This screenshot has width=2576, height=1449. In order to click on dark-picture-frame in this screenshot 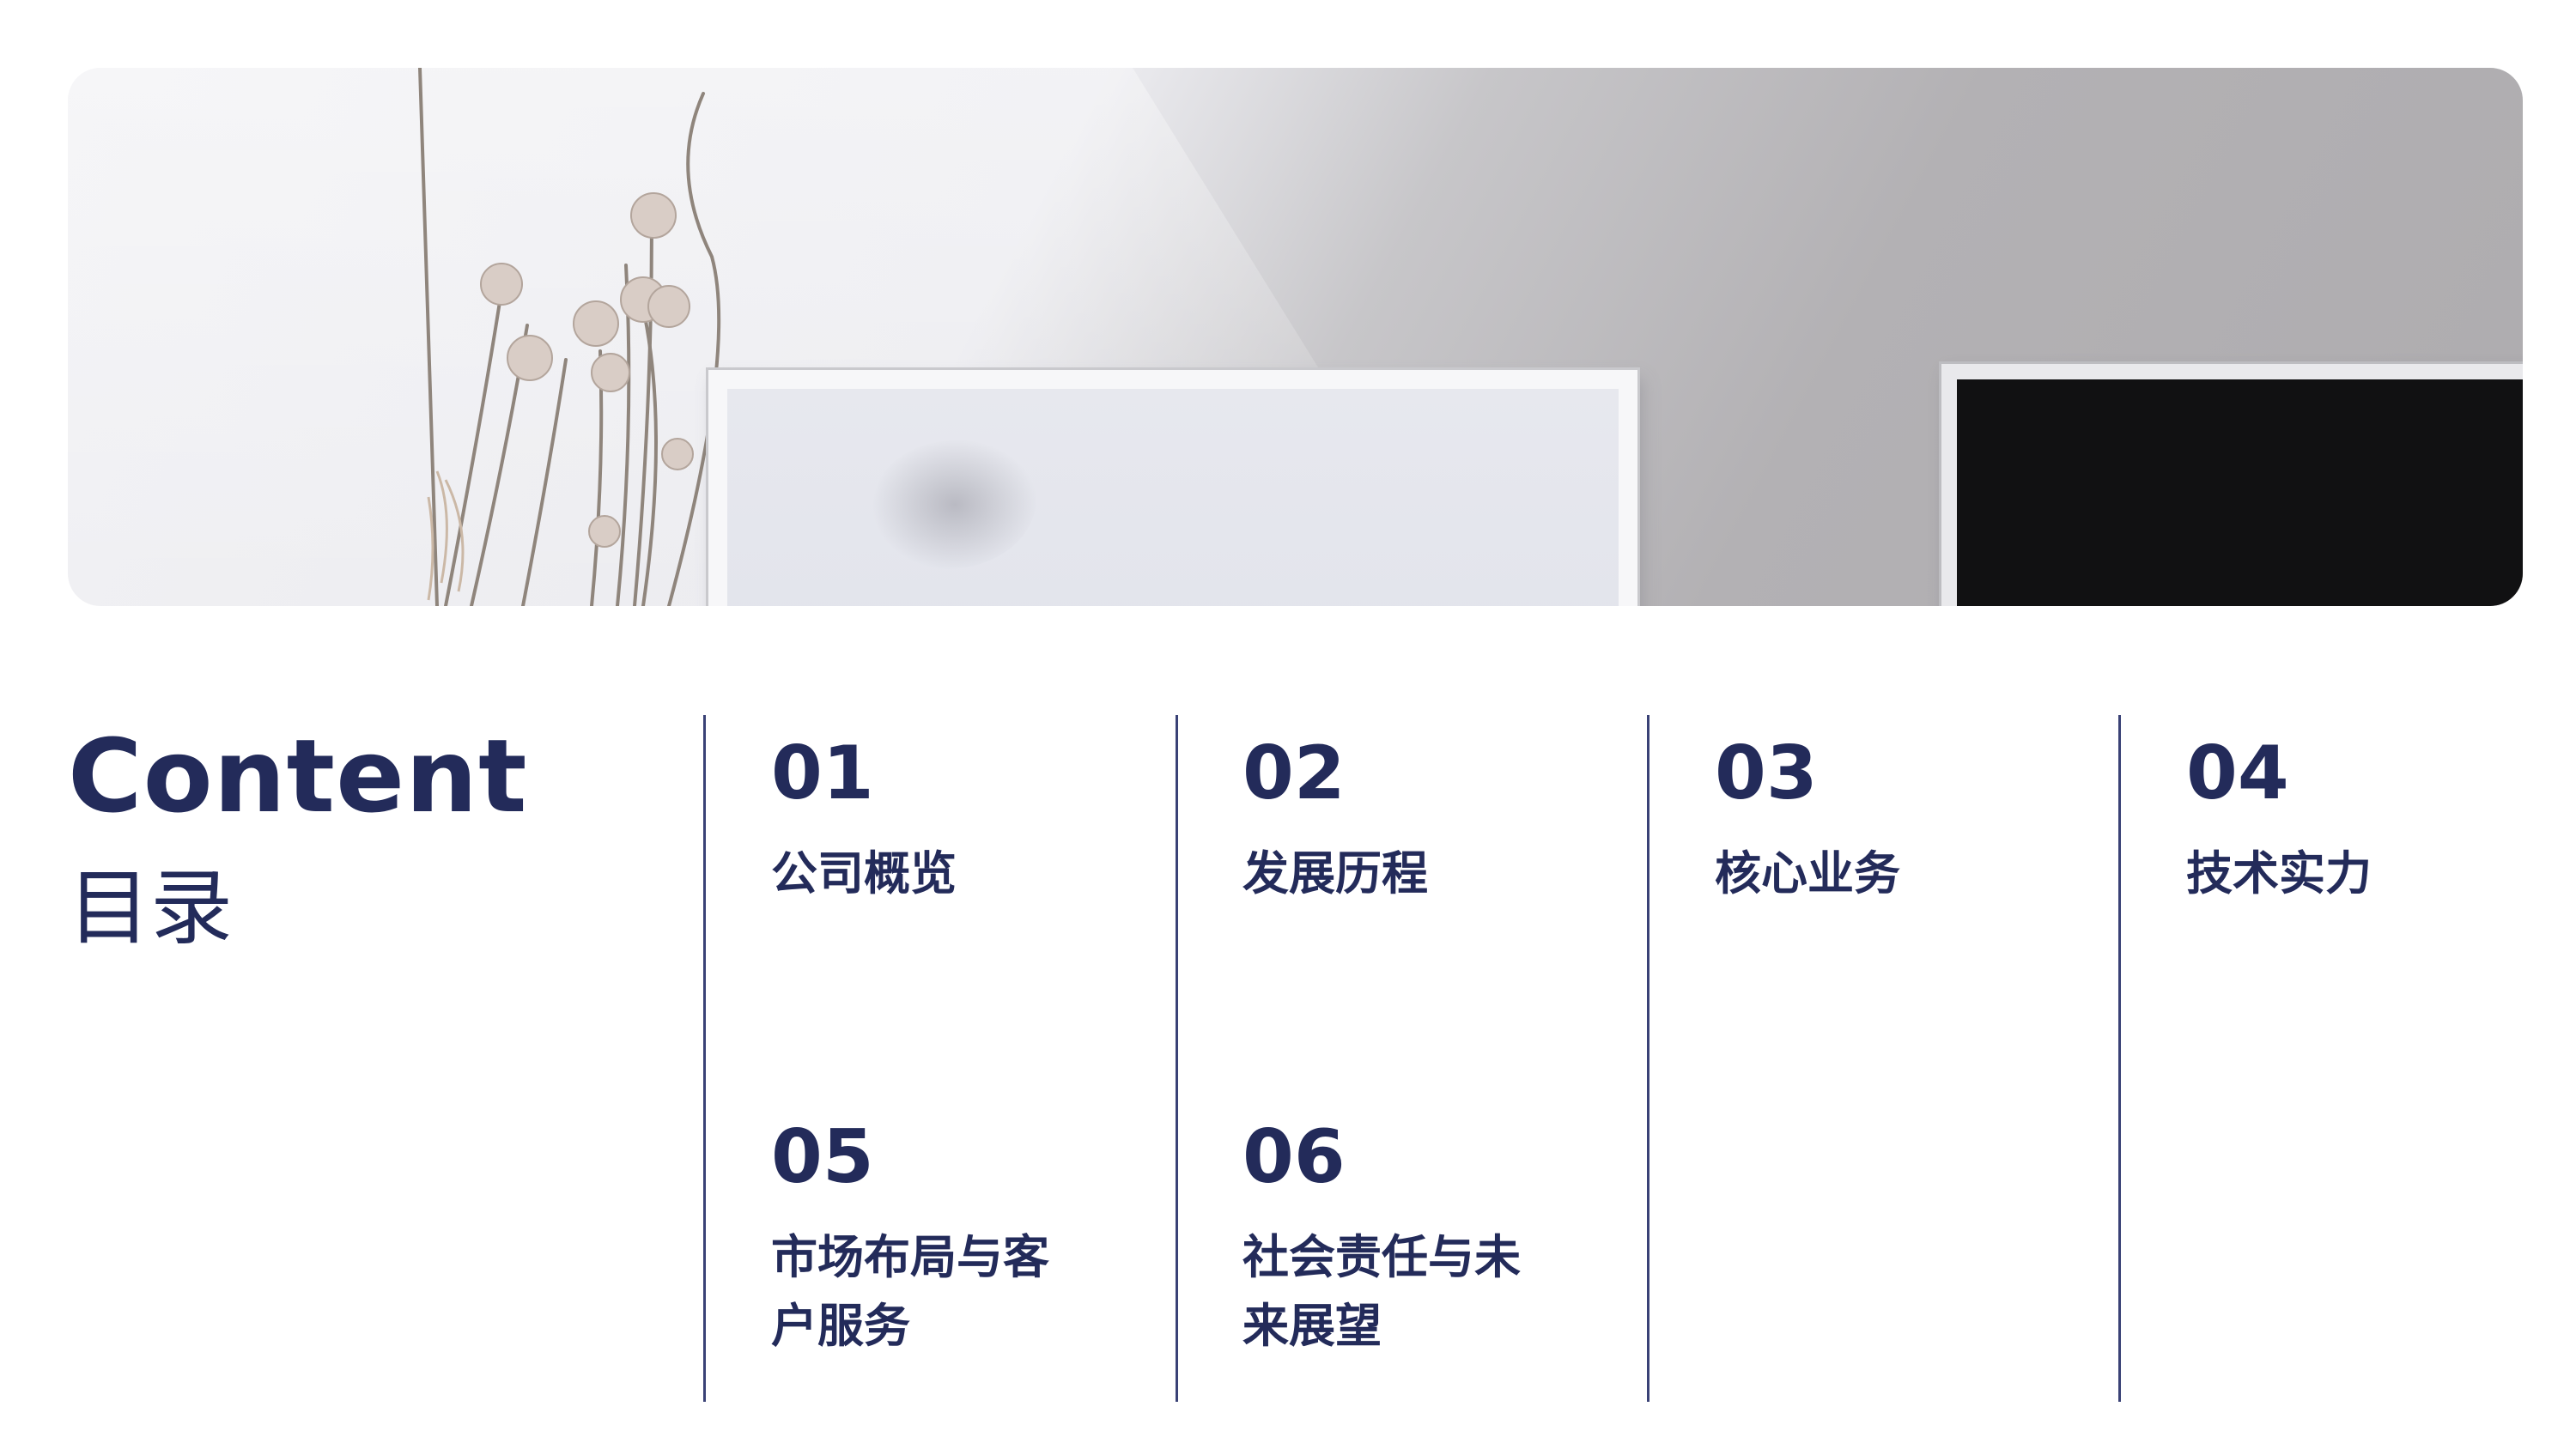, I will do `click(2231, 484)`.